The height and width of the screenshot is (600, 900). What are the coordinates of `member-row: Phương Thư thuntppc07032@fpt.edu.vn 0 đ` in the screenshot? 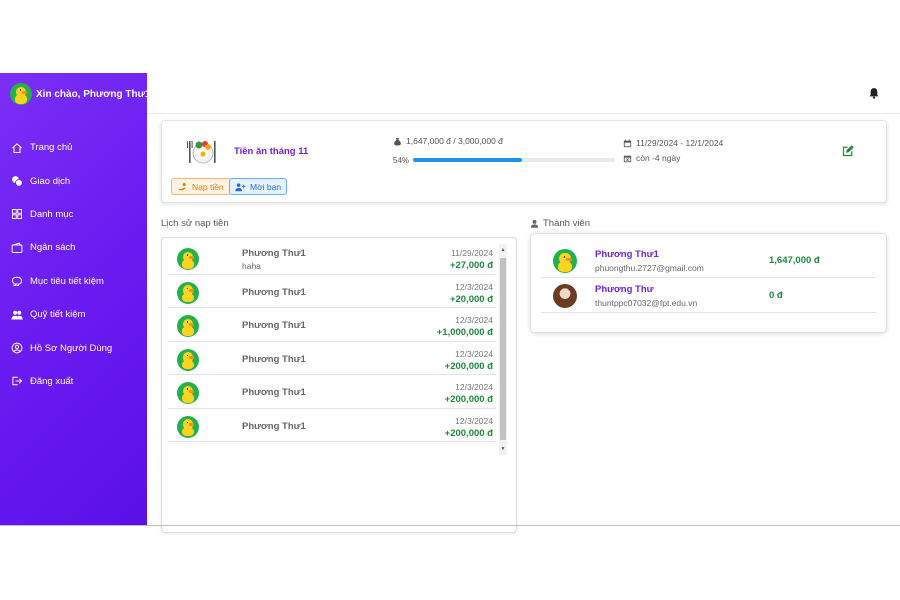 It's located at (708, 296).